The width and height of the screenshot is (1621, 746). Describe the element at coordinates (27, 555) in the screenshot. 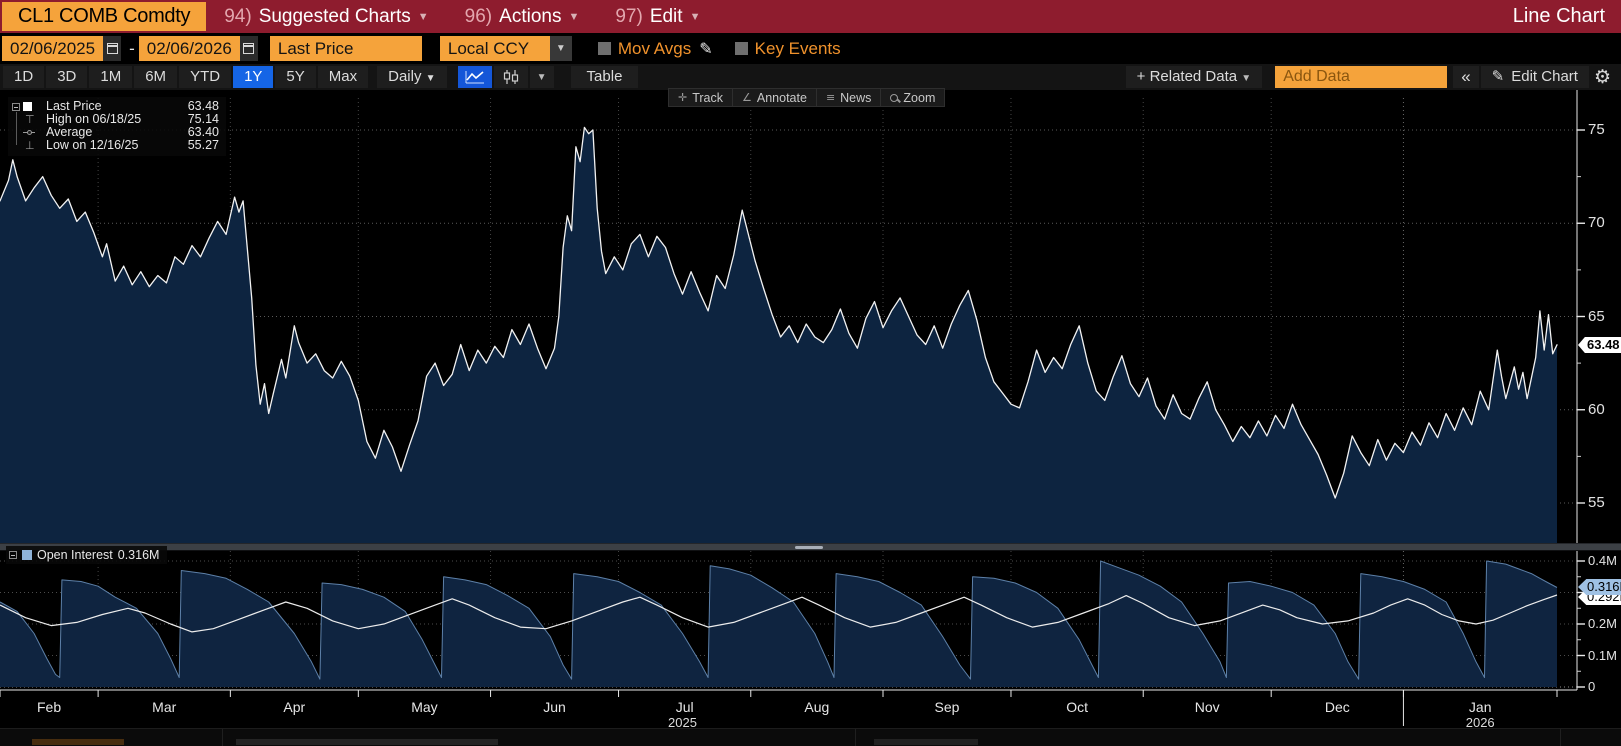

I see `open-interest-swatch` at that location.